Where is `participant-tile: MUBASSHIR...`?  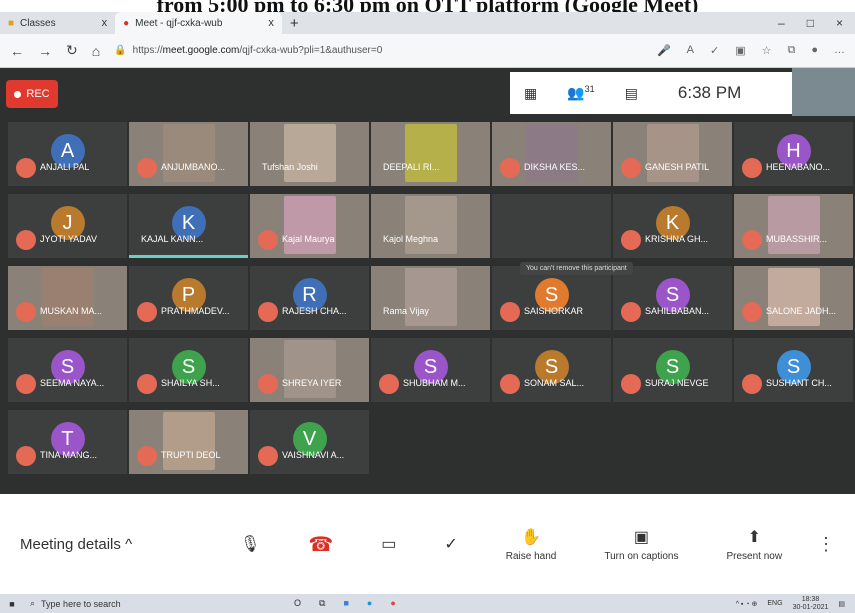
participant-tile: MUBASSHIR... is located at coordinates (793, 226).